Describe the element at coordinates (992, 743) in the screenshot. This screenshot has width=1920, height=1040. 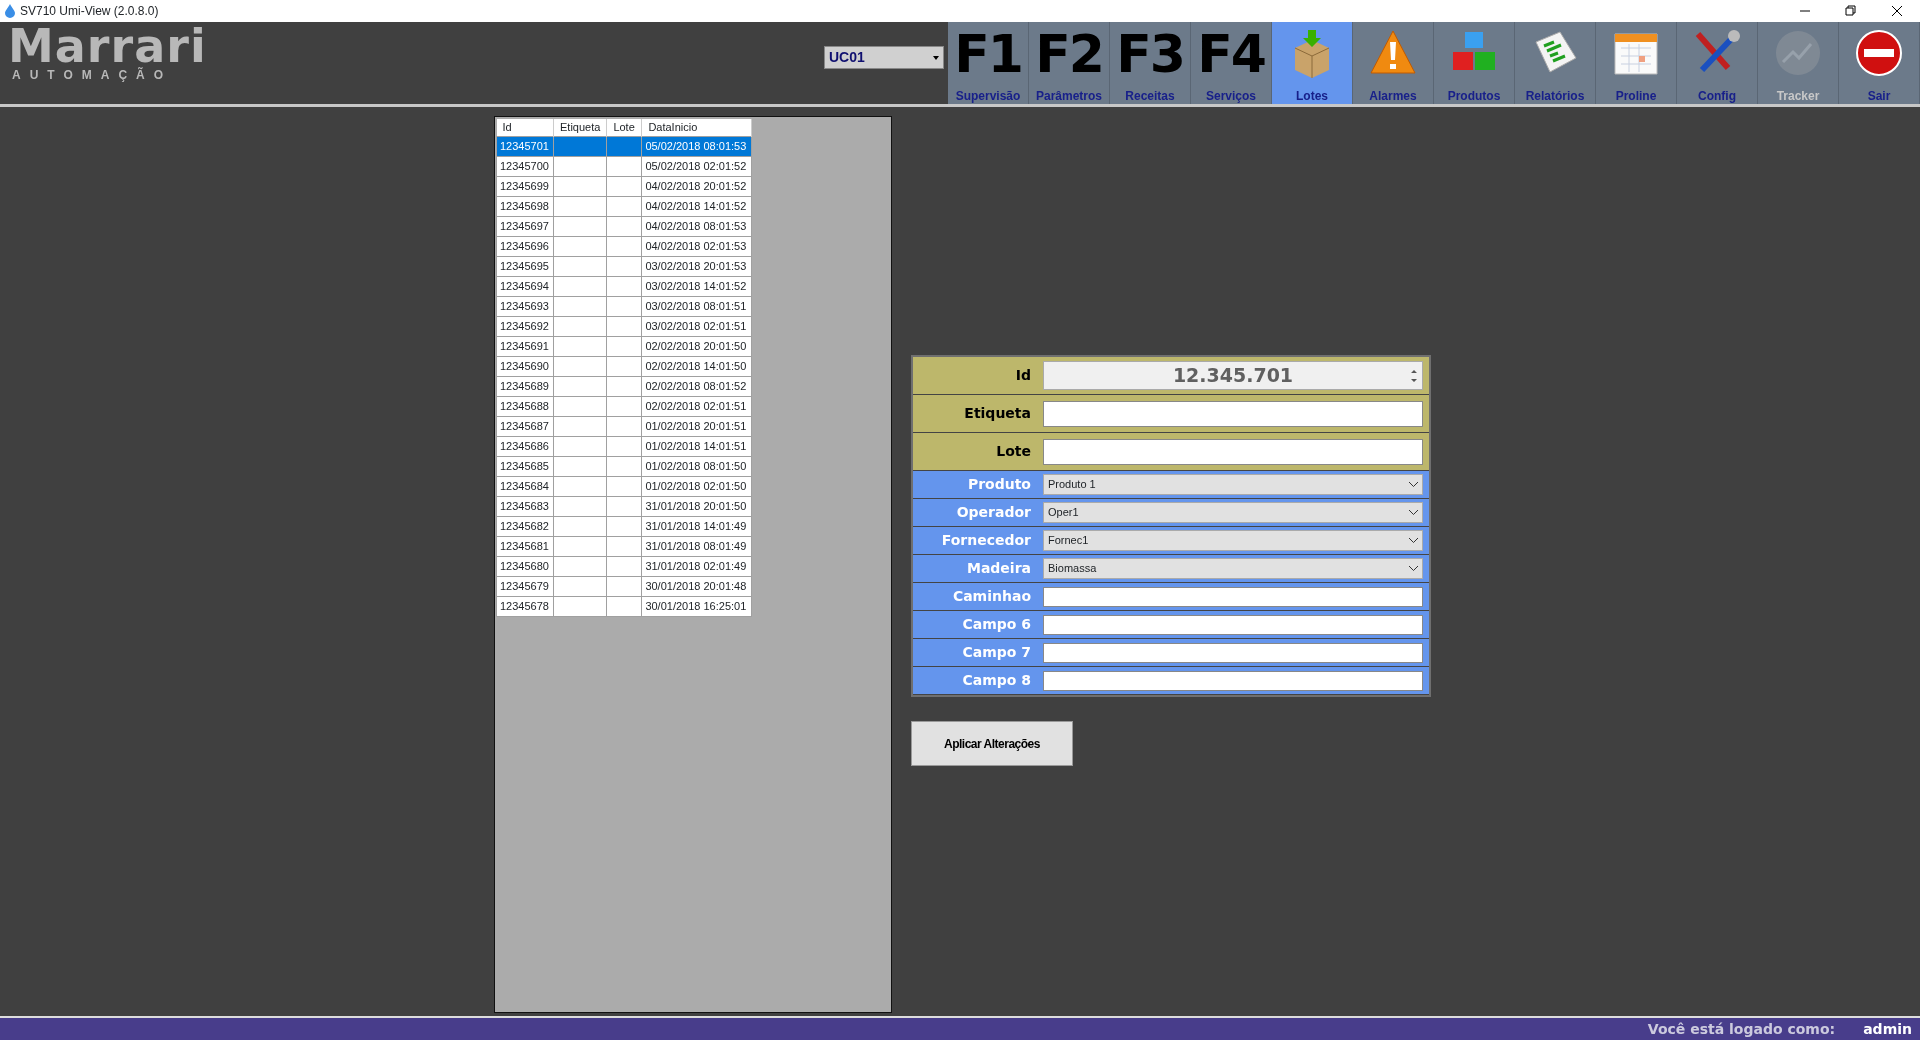
I see `apply-button: Aplicar Alterações` at that location.